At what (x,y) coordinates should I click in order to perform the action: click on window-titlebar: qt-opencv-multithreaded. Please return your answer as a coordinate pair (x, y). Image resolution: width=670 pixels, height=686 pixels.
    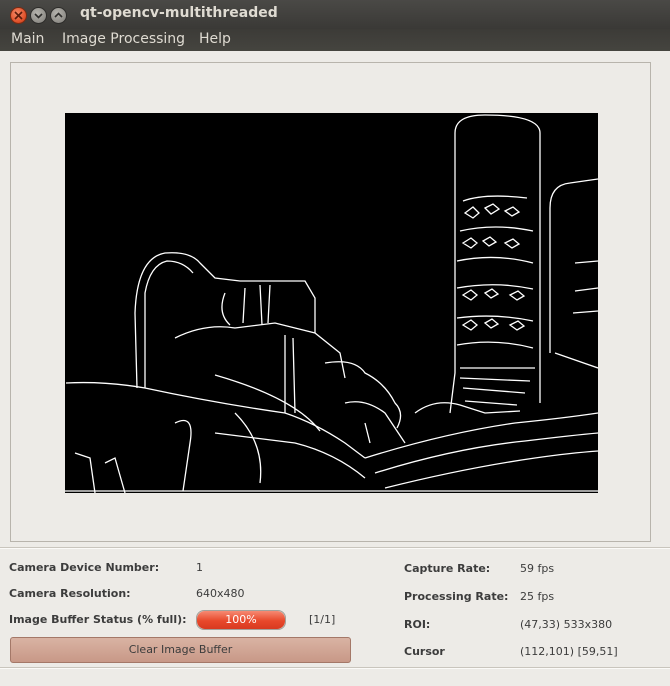
    Looking at the image, I should click on (335, 15).